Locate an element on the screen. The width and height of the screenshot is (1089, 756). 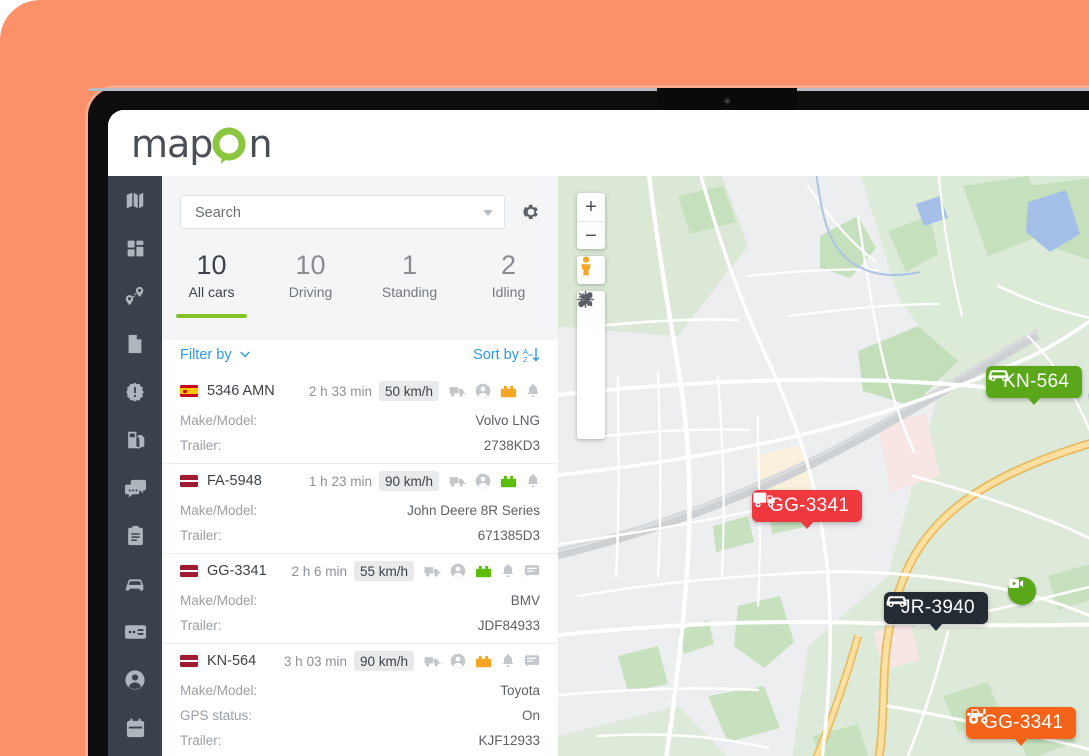
gear-icon is located at coordinates (530, 211).